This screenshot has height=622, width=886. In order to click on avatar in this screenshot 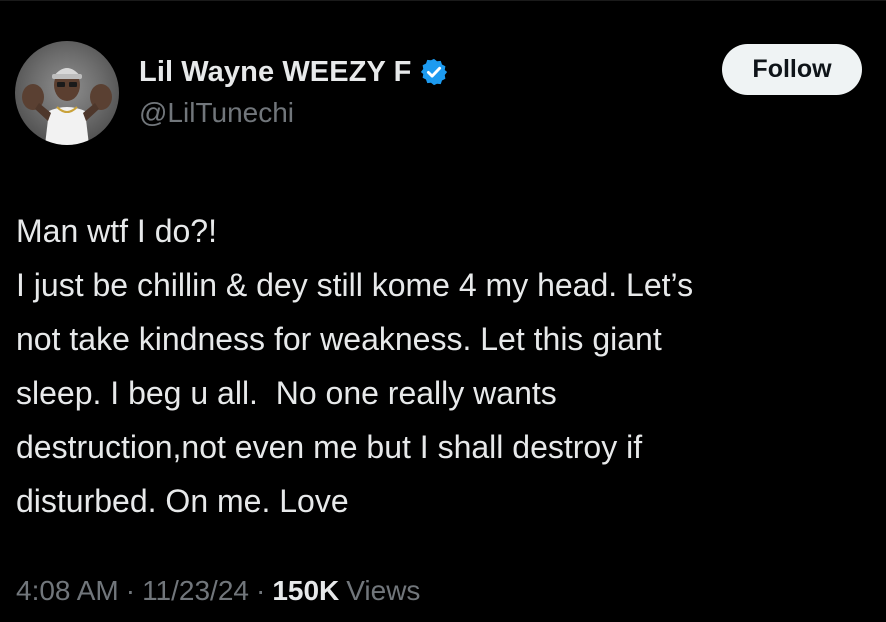, I will do `click(67, 93)`.